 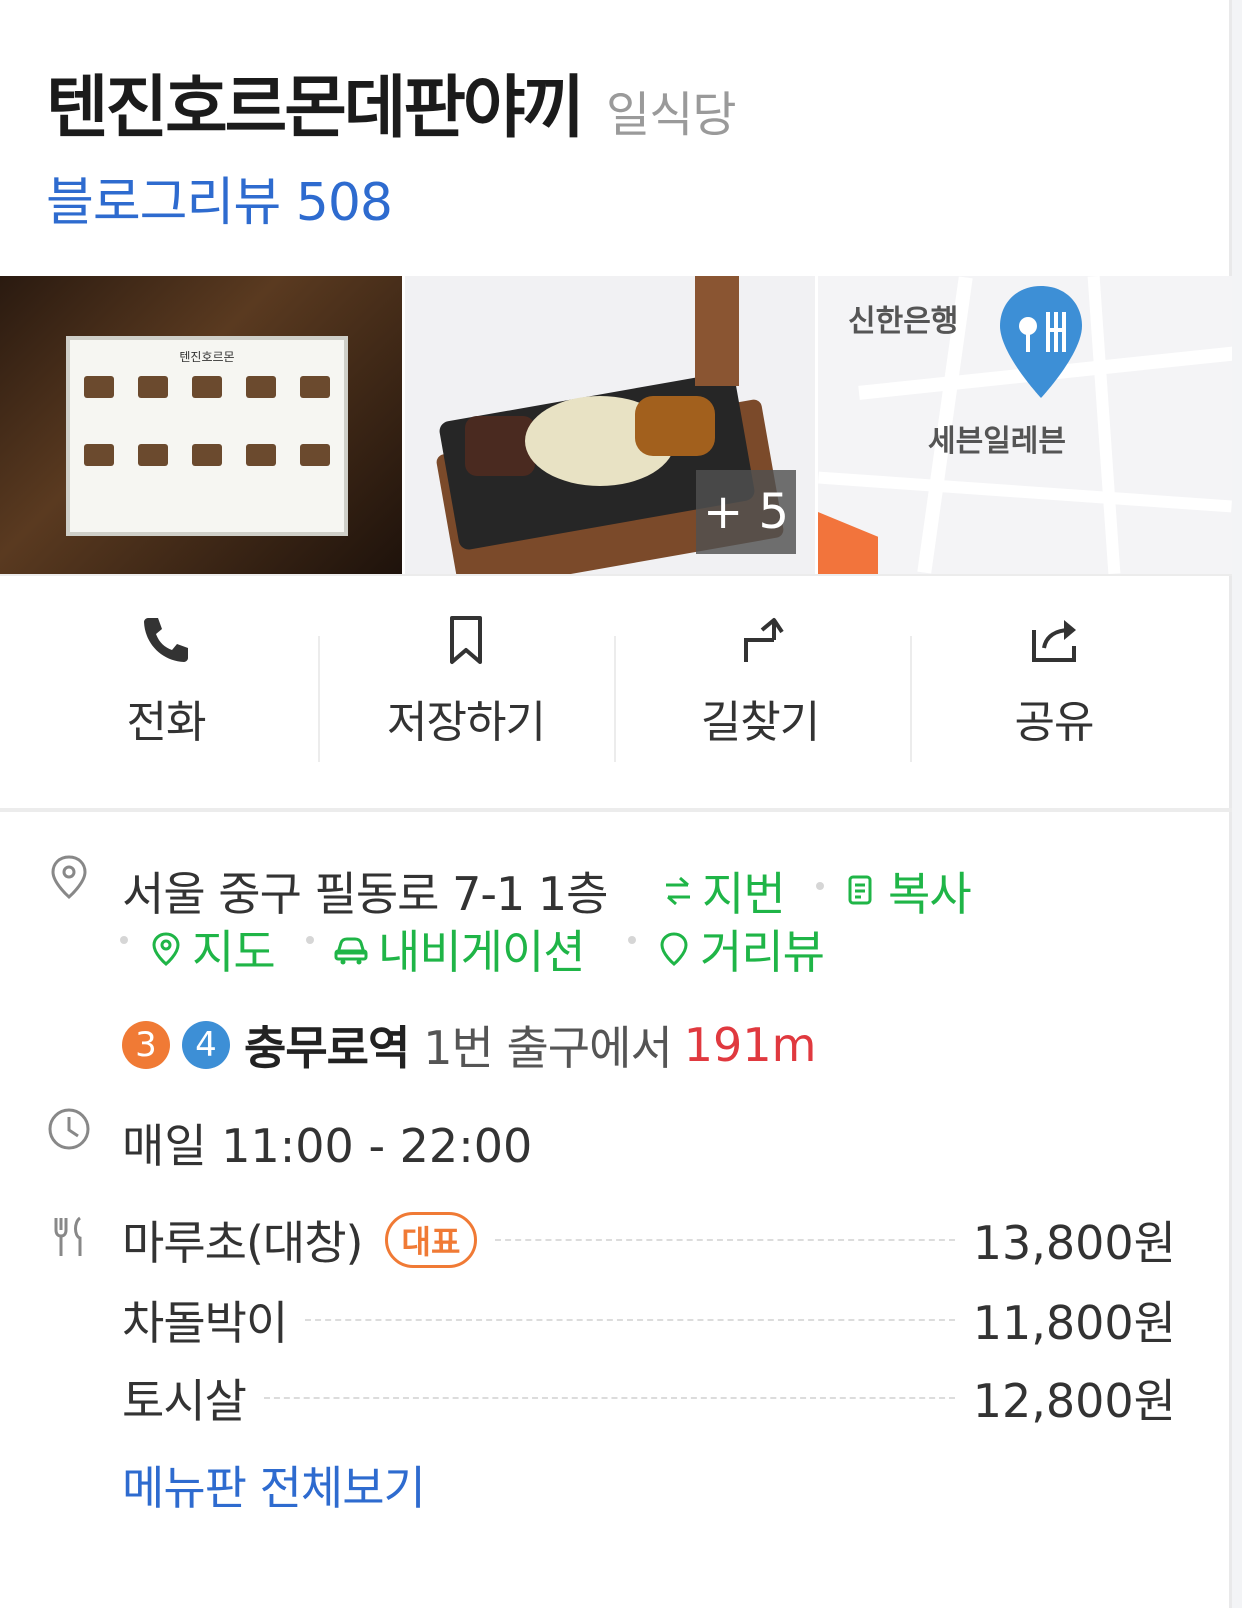 What do you see at coordinates (206, 1045) in the screenshot?
I see `subway-line-4-badge: 4` at bounding box center [206, 1045].